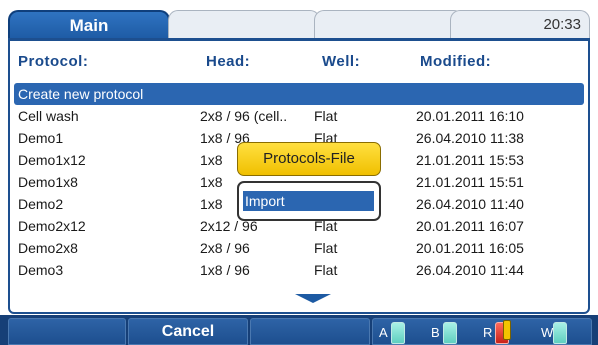 The height and width of the screenshot is (345, 598). What do you see at coordinates (244, 116) in the screenshot?
I see `protocol-head: 2x8 / 96 (cell..` at bounding box center [244, 116].